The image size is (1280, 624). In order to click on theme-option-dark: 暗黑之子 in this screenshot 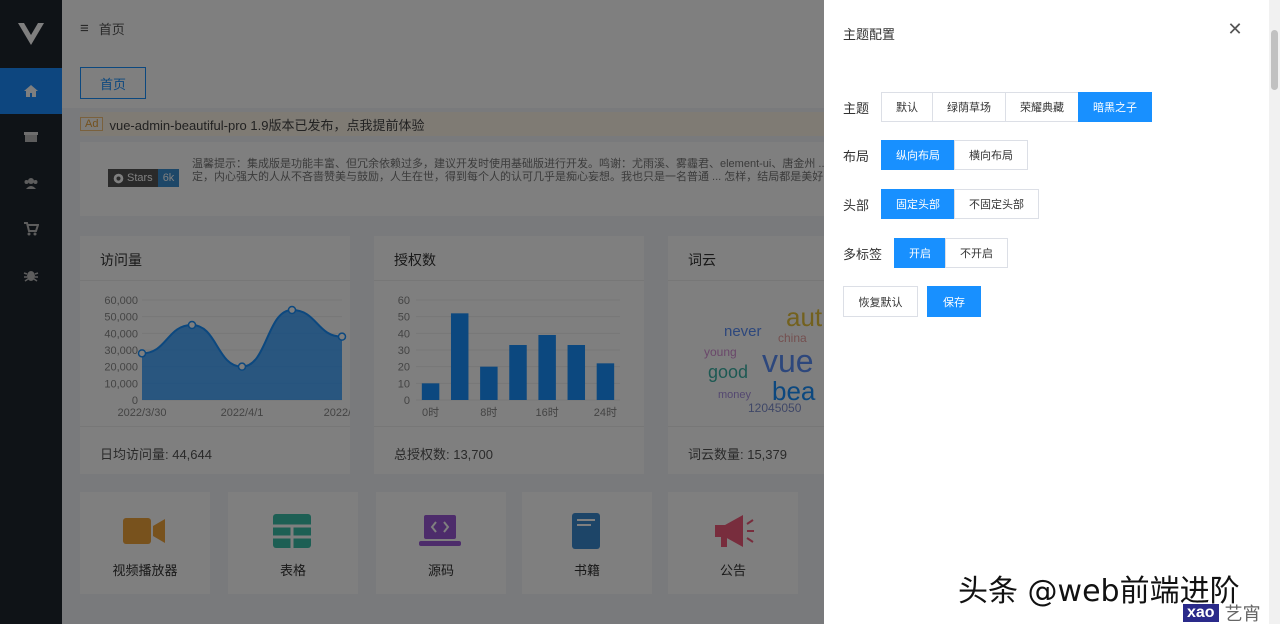, I will do `click(1115, 107)`.